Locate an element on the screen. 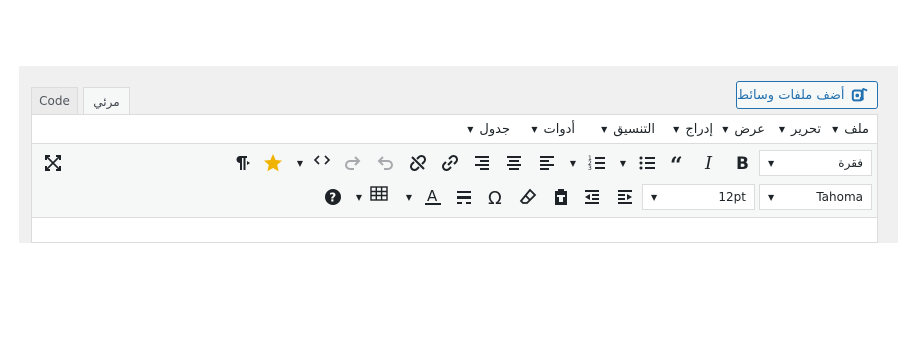  table-icon is located at coordinates (379, 193).